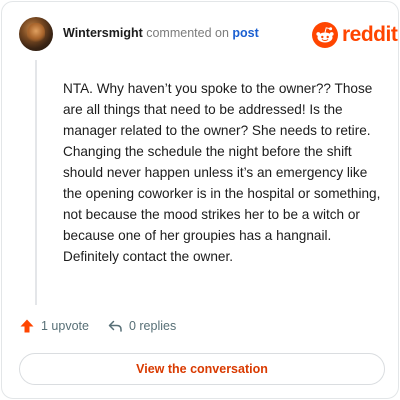 The width and height of the screenshot is (400, 400). I want to click on comment-header: Wintersmight commented on post, so click(161, 33).